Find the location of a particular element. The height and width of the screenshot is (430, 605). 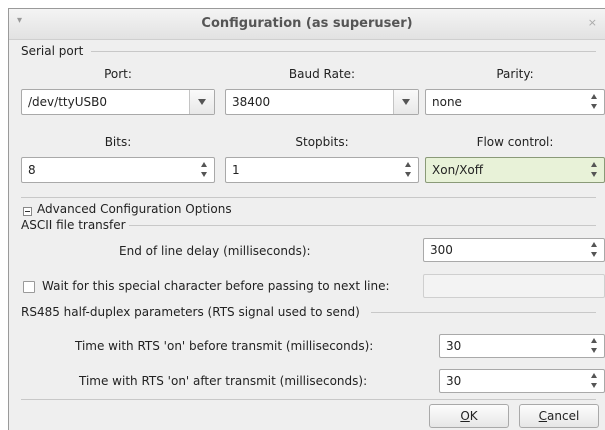

bits-value: 8 is located at coordinates (32, 170).